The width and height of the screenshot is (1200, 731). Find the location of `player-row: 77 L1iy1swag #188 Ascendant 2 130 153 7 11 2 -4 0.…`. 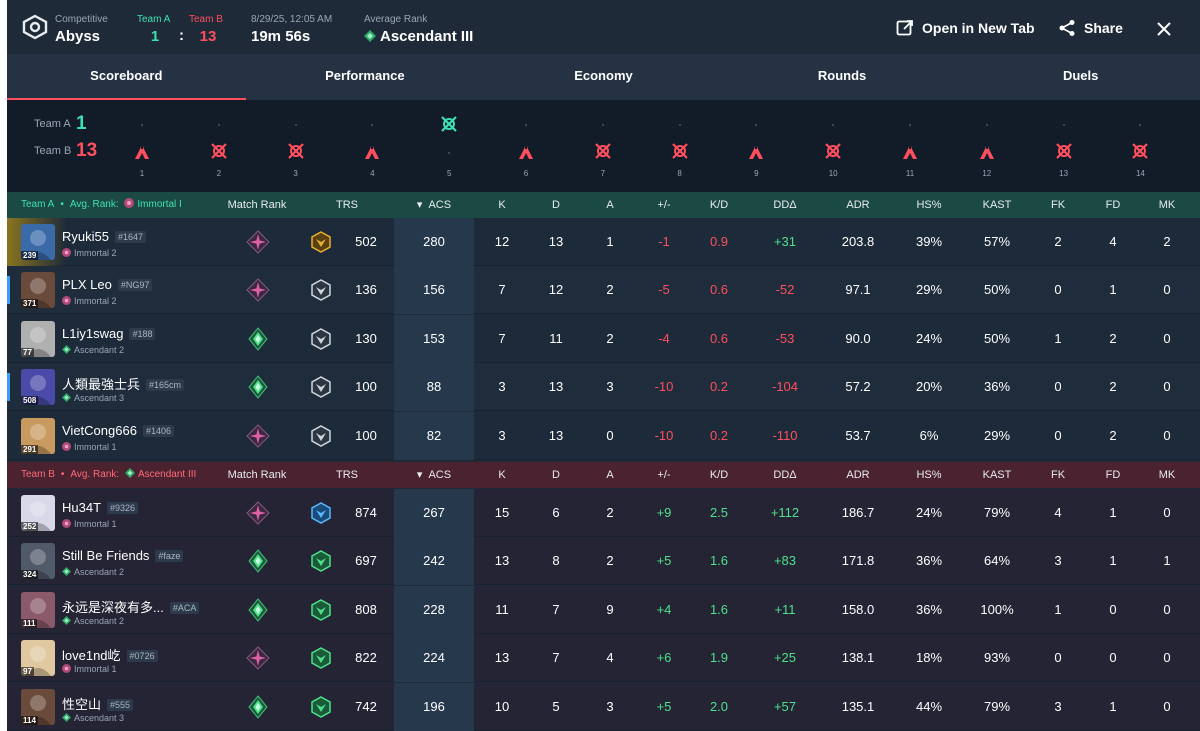

player-row: 77 L1iy1swag #188 Ascendant 2 130 153 7 11 2 -4 0.… is located at coordinates (603, 338).